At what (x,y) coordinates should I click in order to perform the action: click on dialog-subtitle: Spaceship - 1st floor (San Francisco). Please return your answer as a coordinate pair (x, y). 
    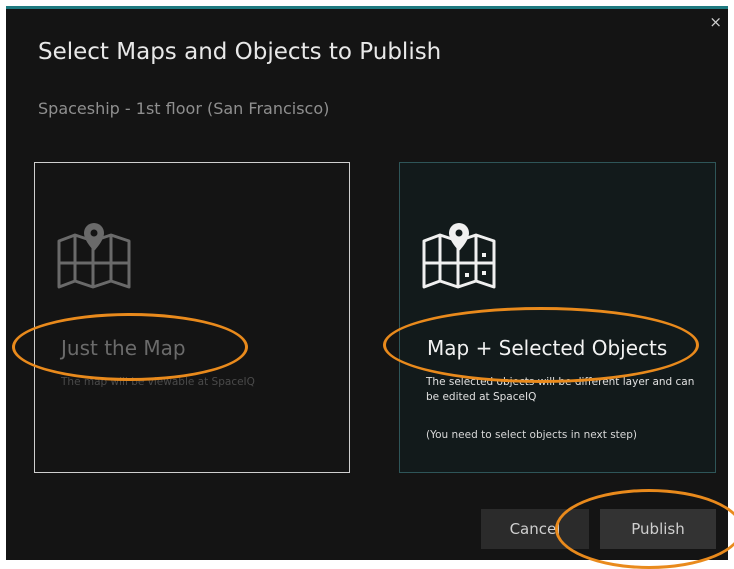
    Looking at the image, I should click on (184, 108).